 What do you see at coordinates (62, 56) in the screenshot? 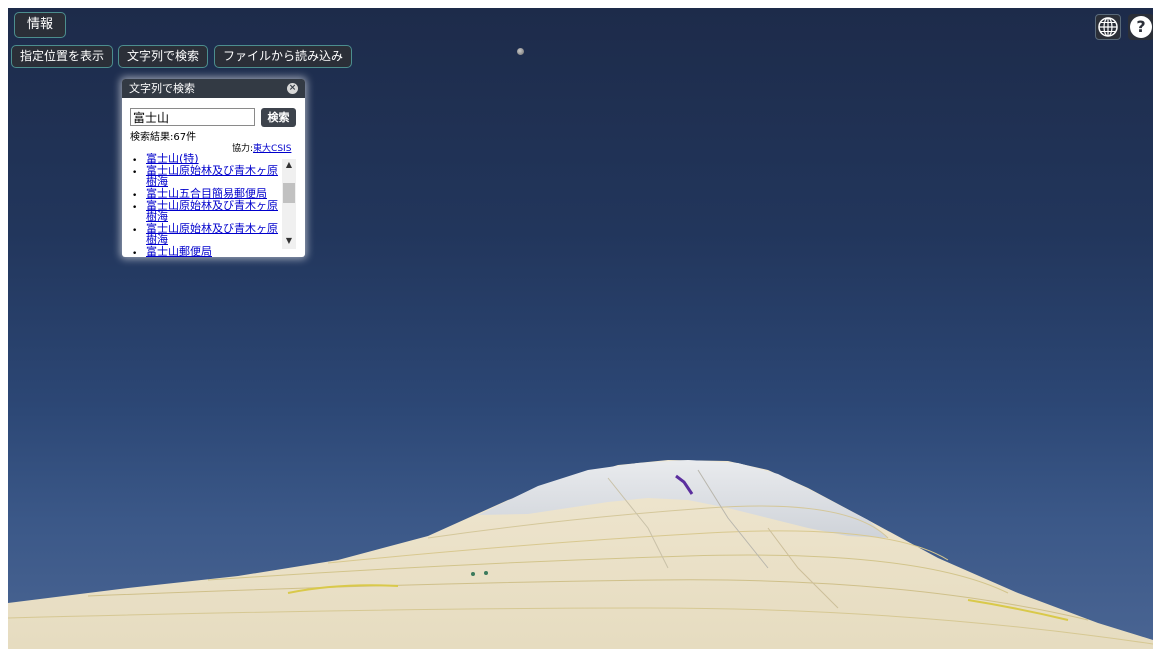
I see `show-position-button: 指定位置を表示` at bounding box center [62, 56].